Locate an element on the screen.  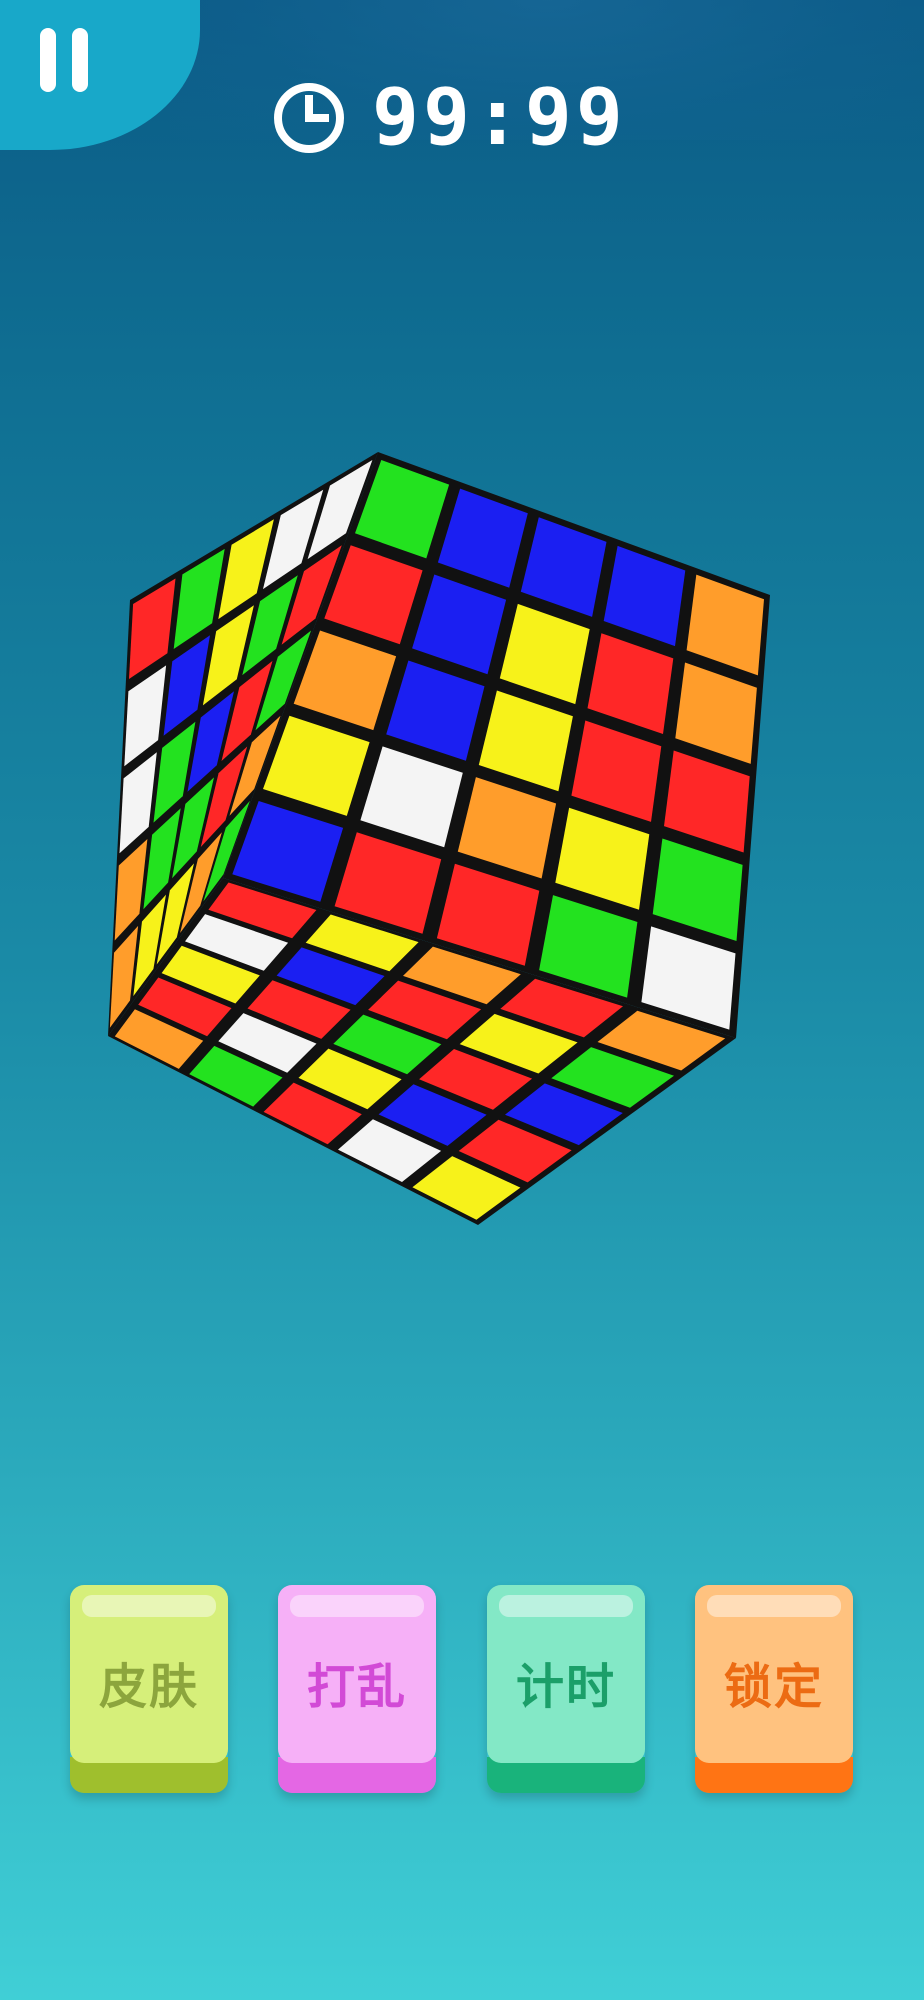
timer-display: 99:99 is located at coordinates (449, 118).